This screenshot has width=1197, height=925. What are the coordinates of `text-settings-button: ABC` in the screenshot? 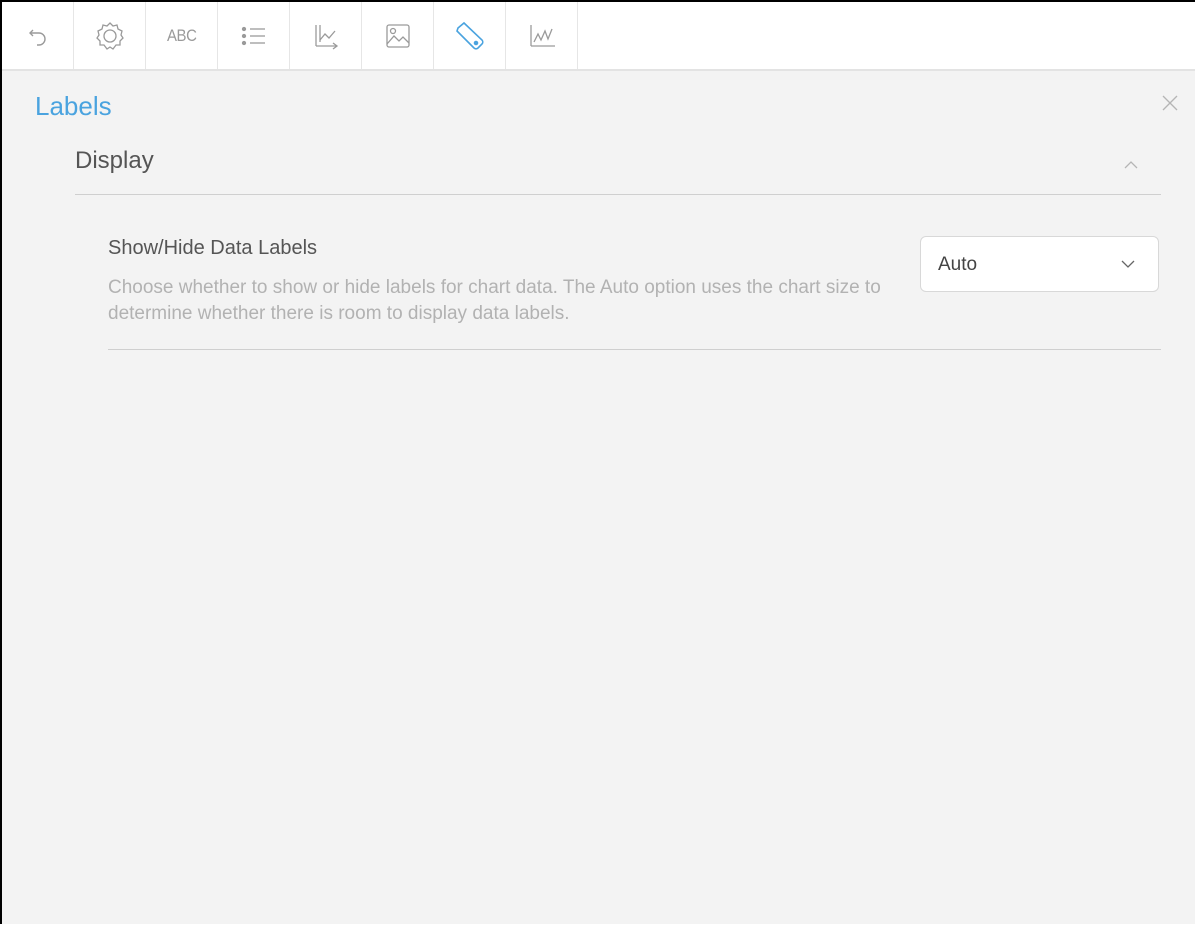 It's located at (182, 35).